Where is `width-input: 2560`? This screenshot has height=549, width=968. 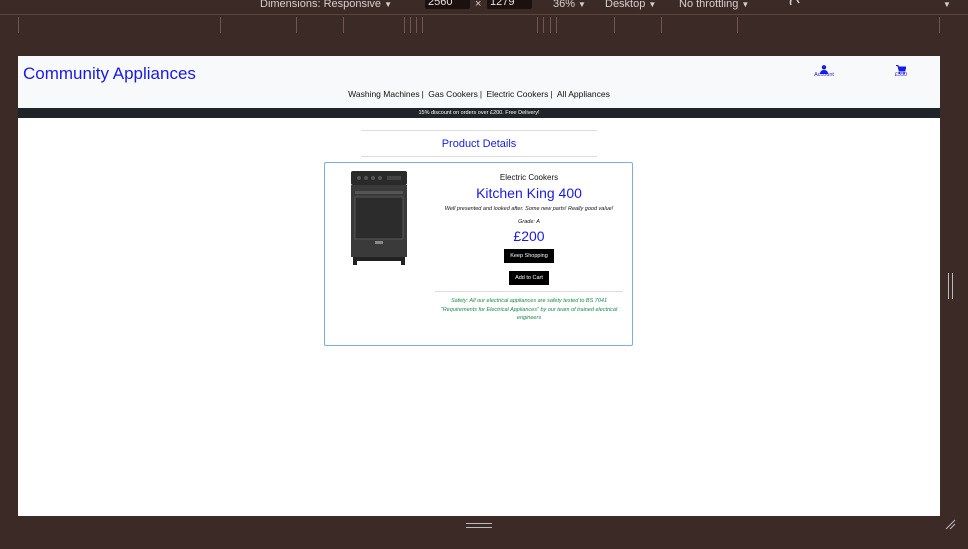
width-input: 2560 is located at coordinates (447, 4).